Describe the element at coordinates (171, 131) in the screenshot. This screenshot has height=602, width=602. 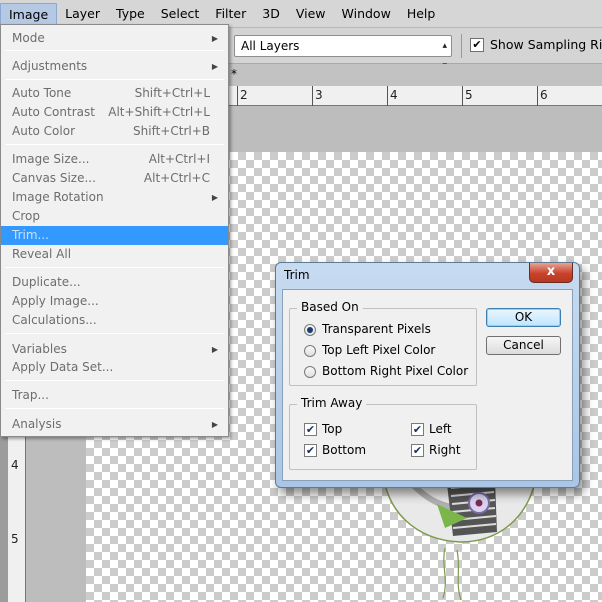
I see `menu-item-shortcut: Shift+Ctrl+B` at that location.